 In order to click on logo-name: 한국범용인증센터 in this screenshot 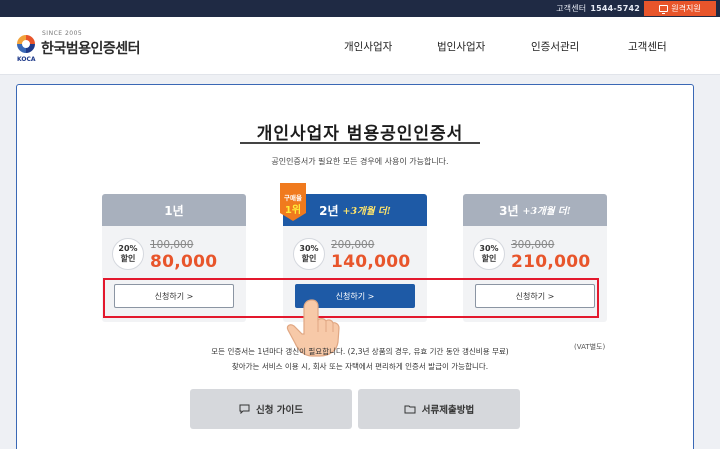, I will do `click(91, 49)`.